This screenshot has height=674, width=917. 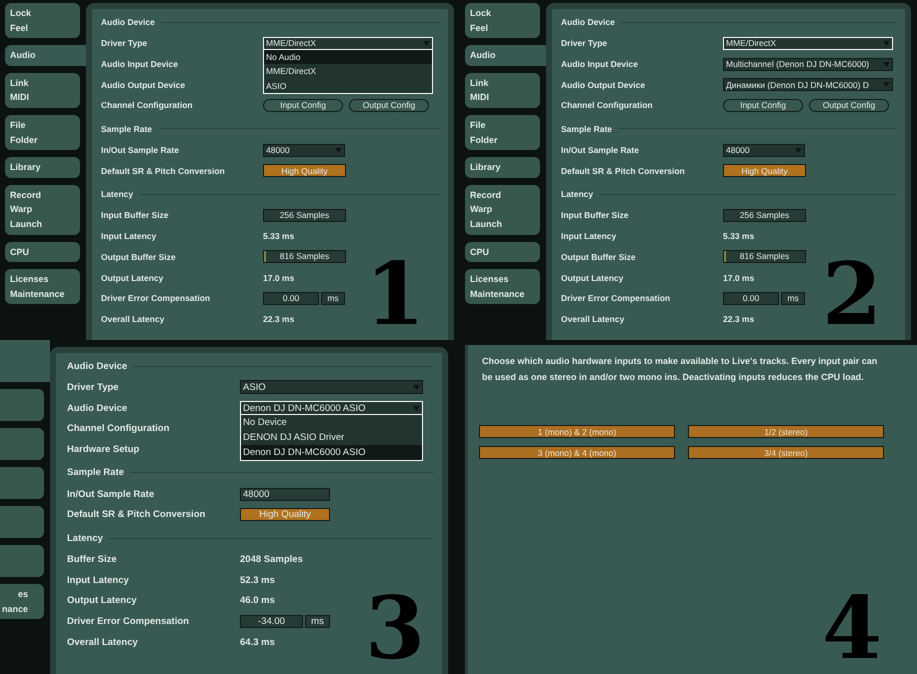 I want to click on dropdown: Denon DJ DN-MC6000 ASIO, so click(x=331, y=408).